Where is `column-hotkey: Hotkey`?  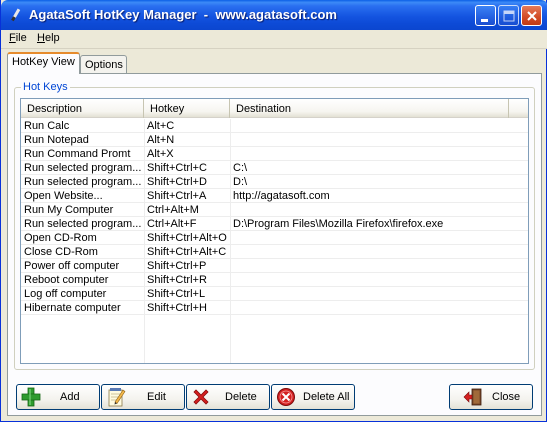 column-hotkey: Hotkey is located at coordinates (187, 108).